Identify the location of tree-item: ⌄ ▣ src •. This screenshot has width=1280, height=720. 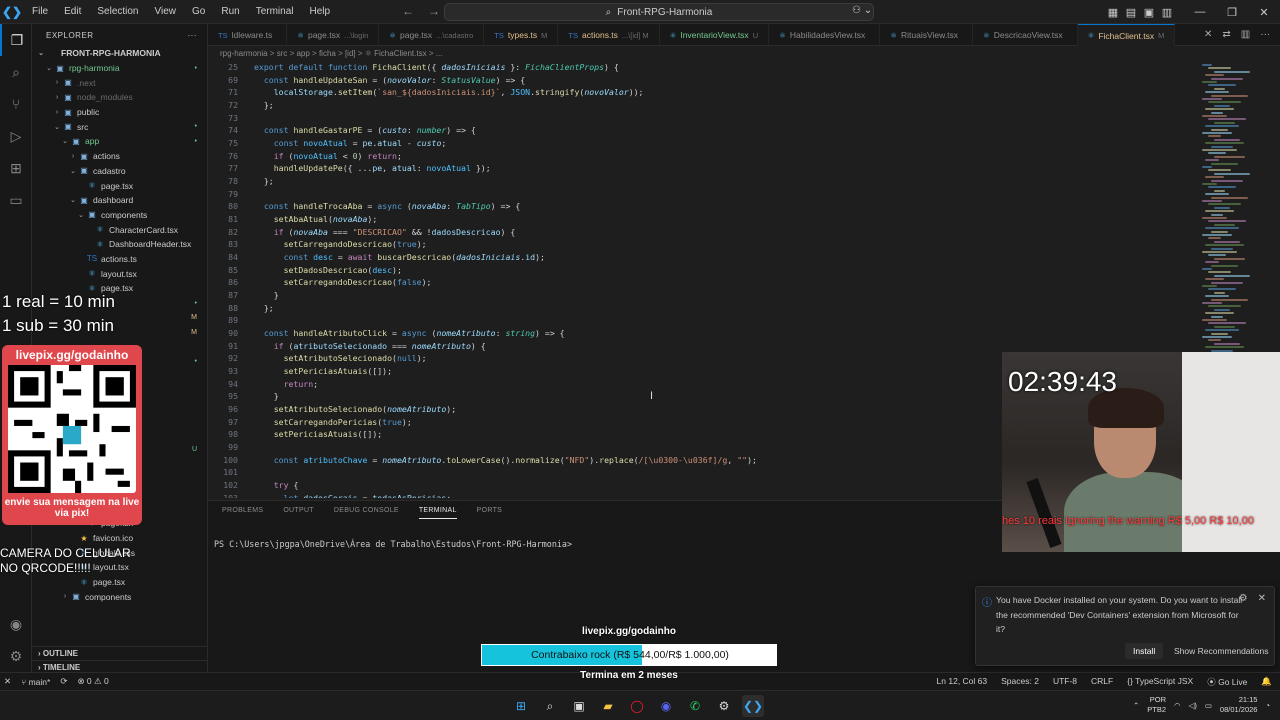
(119, 126).